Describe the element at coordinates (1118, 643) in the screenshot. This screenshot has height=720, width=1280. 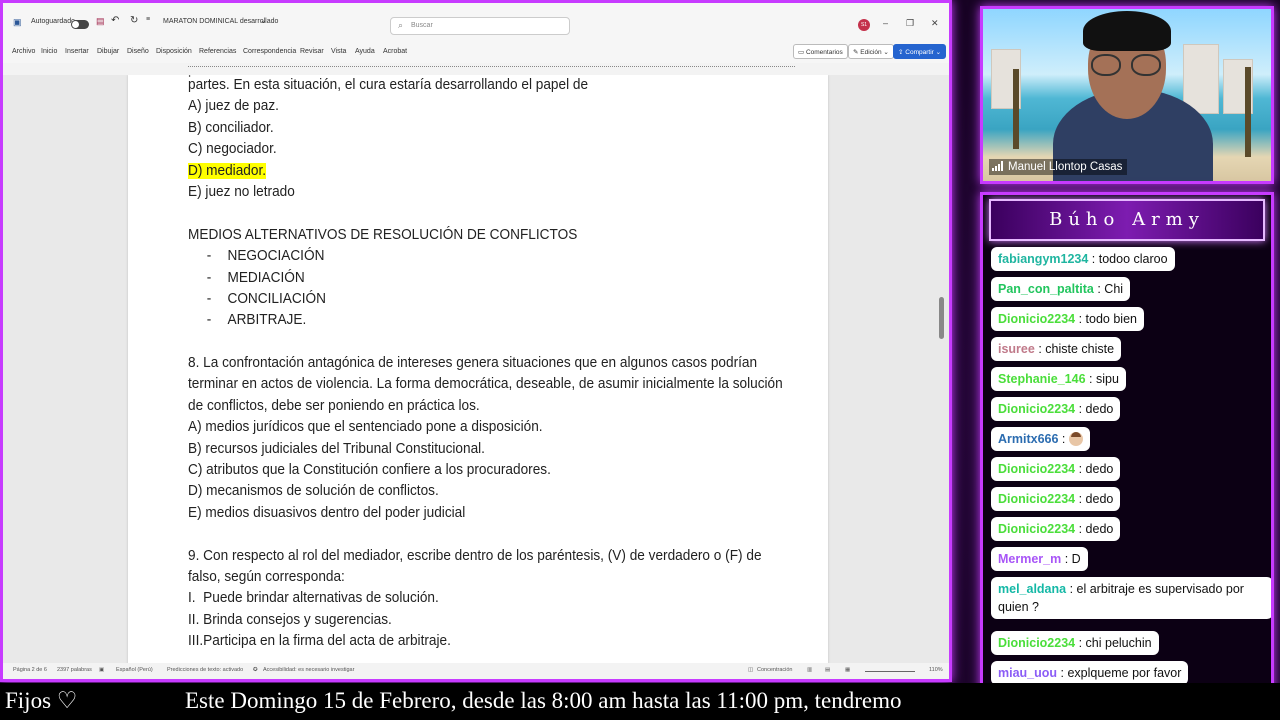
I see `chat-text: chi peluchin` at that location.